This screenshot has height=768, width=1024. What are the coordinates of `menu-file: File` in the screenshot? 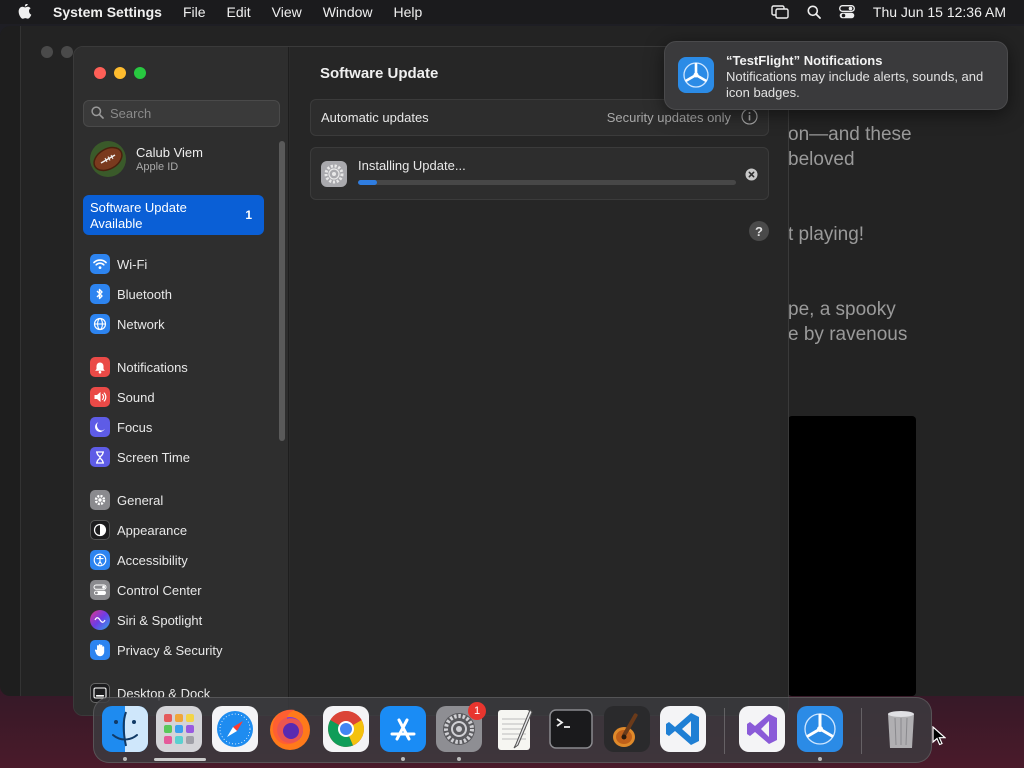 It's located at (194, 12).